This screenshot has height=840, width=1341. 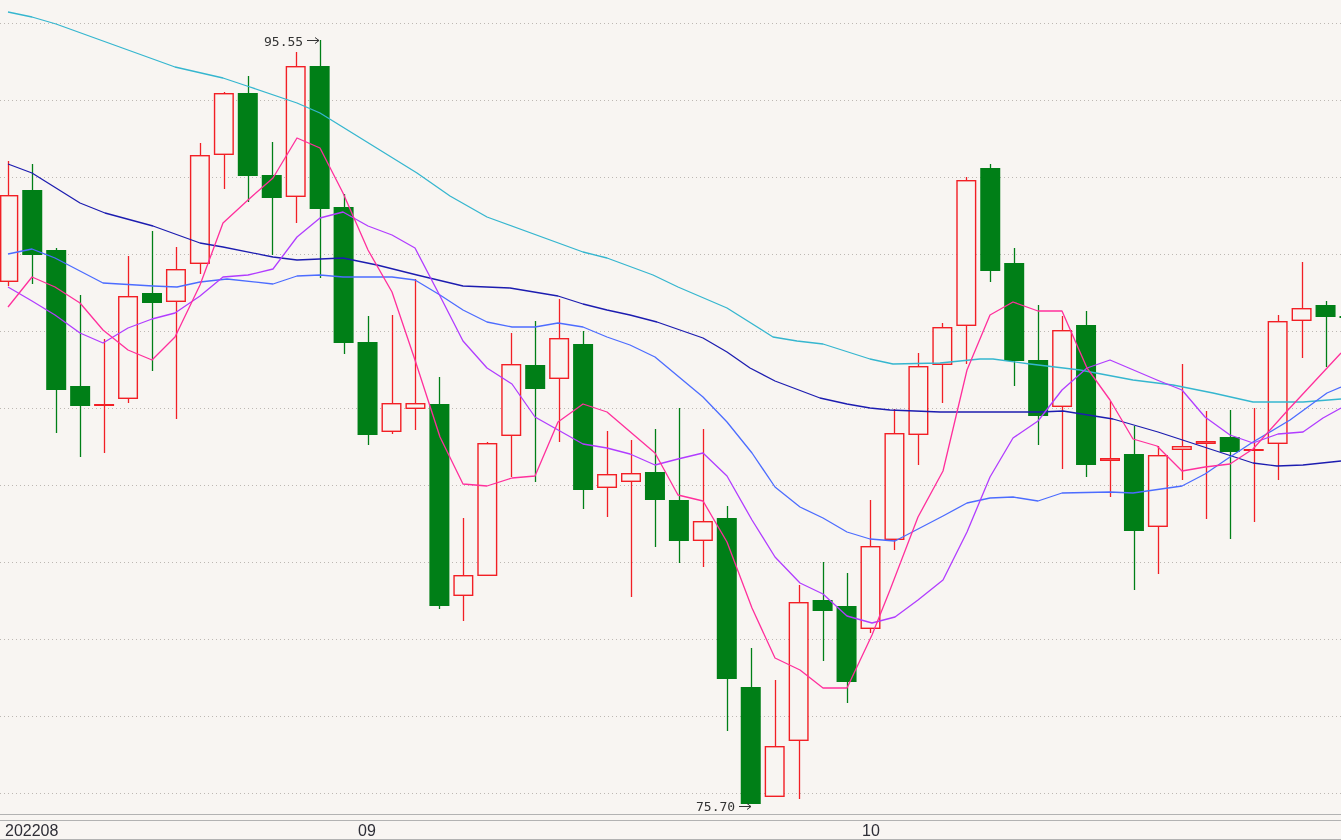 I want to click on time-axis-label: 10, so click(x=871, y=830).